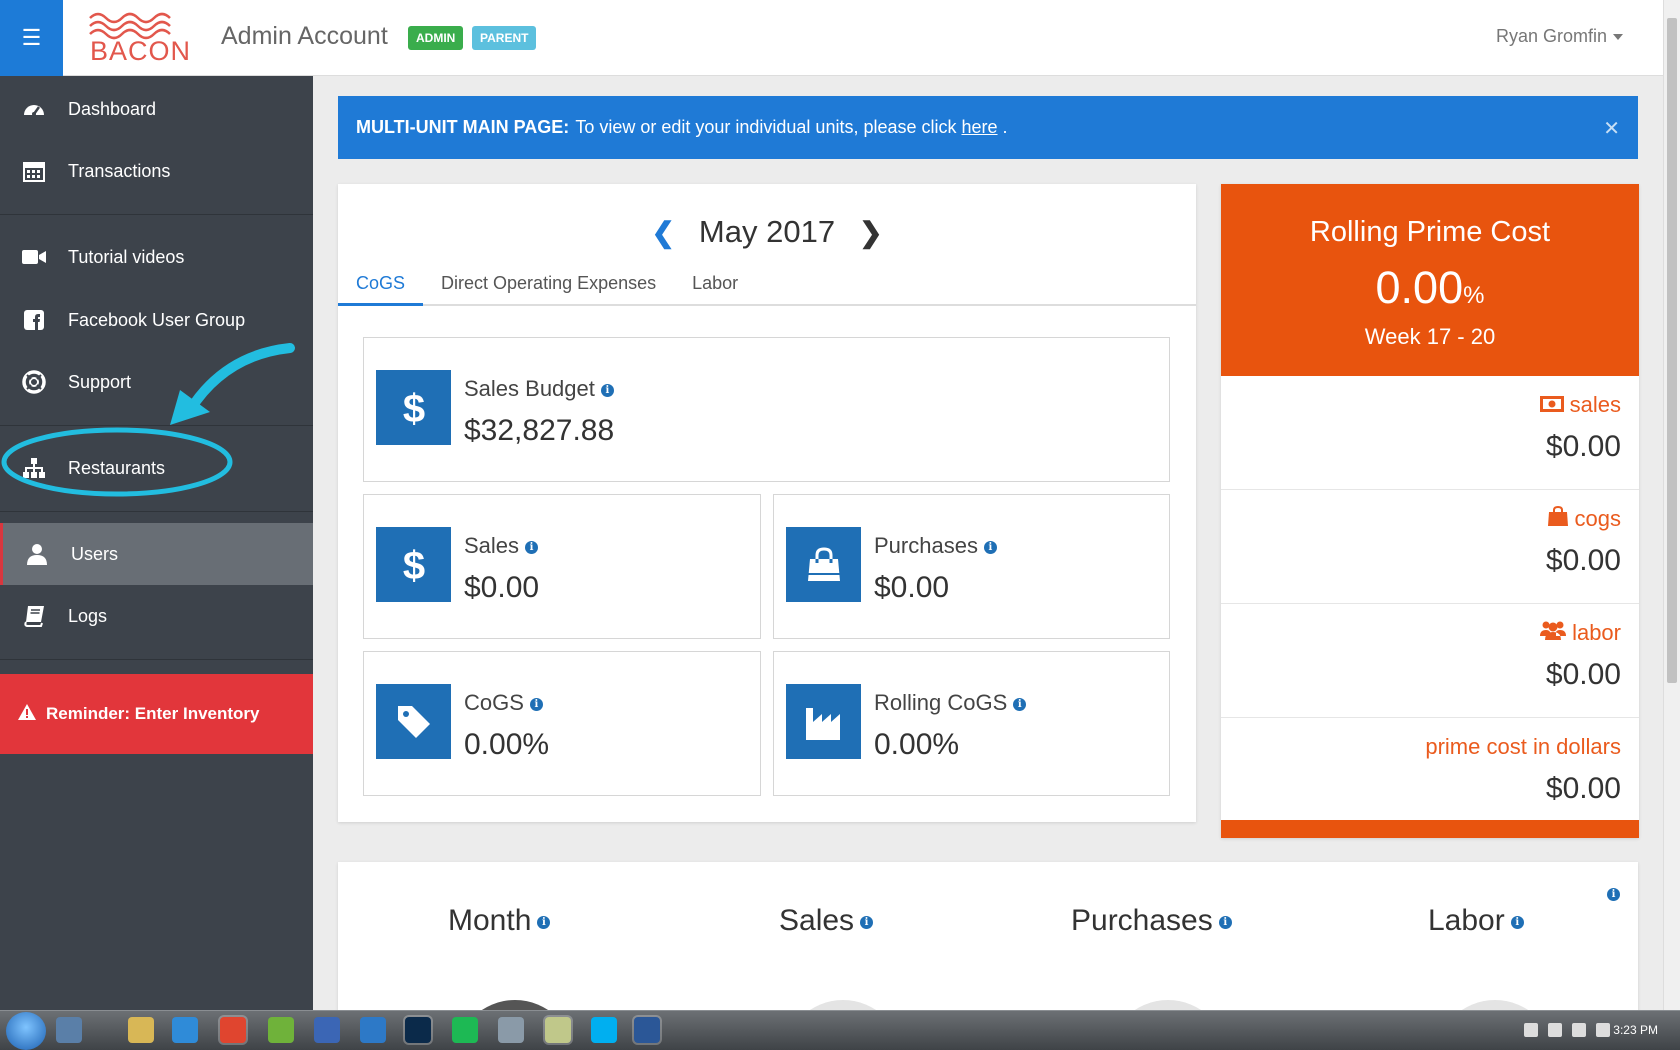 The width and height of the screenshot is (1680, 1050). What do you see at coordinates (141, 1030) in the screenshot?
I see `file-explorer-icon` at bounding box center [141, 1030].